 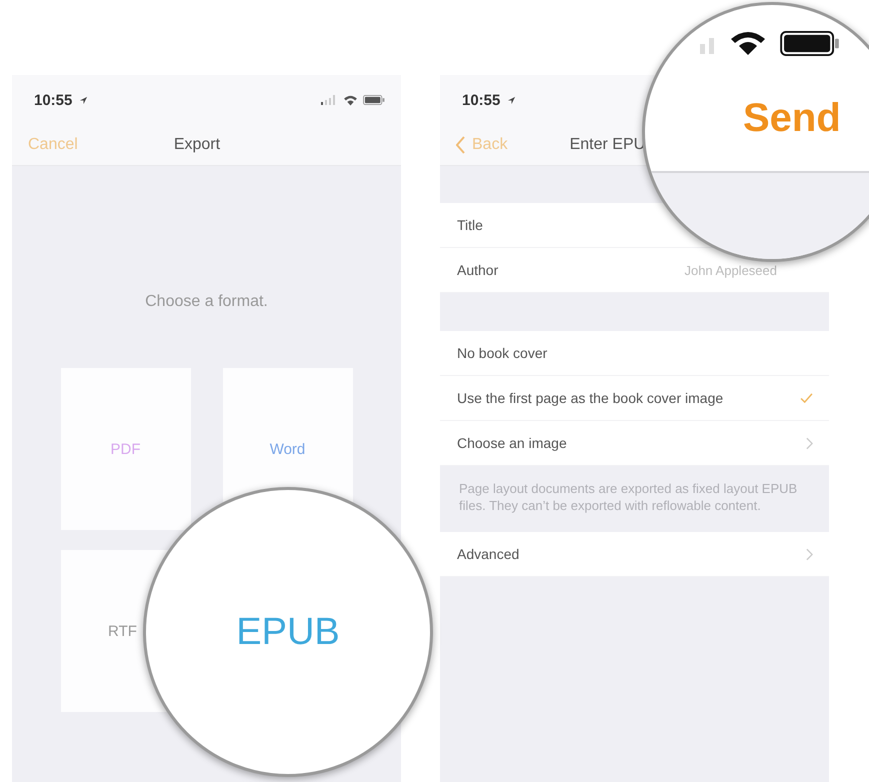 I want to click on chevron-left-icon, so click(x=461, y=145).